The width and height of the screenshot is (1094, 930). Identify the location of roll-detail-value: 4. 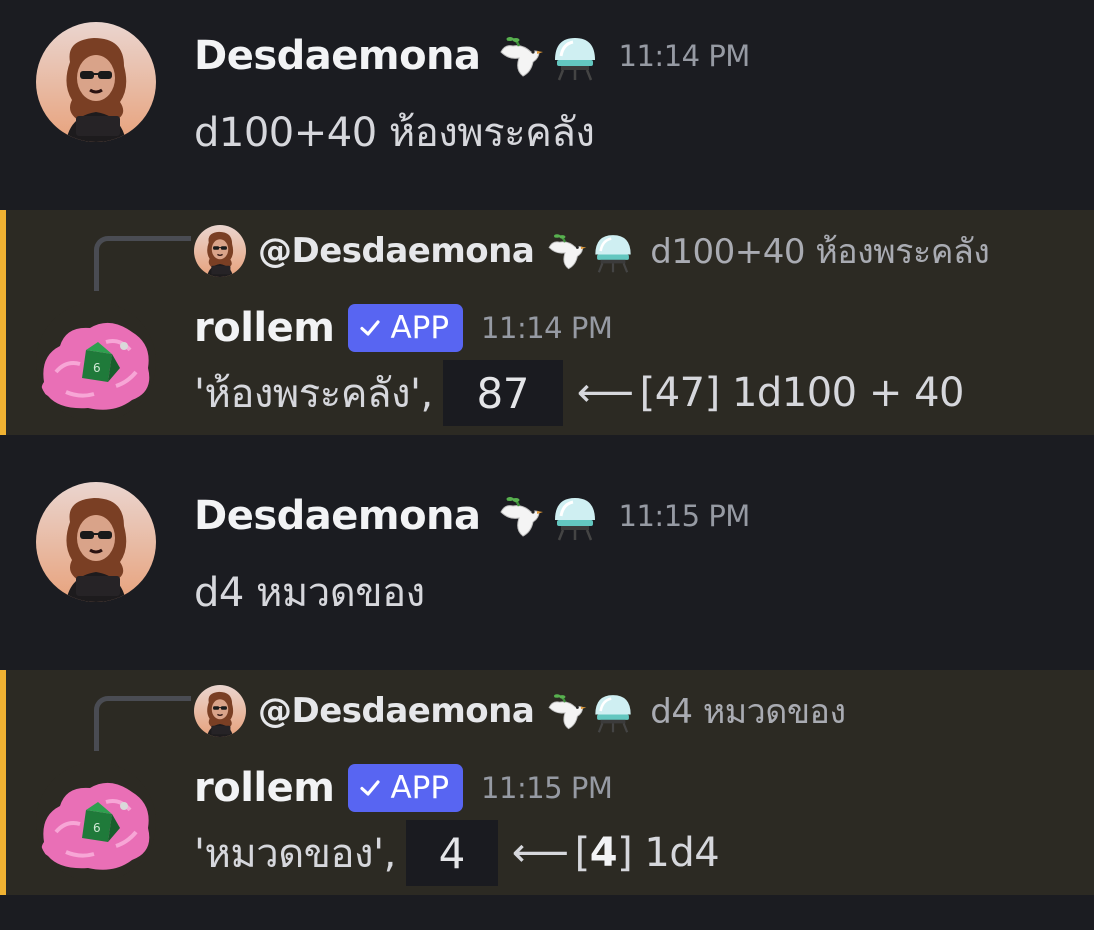
(603, 853).